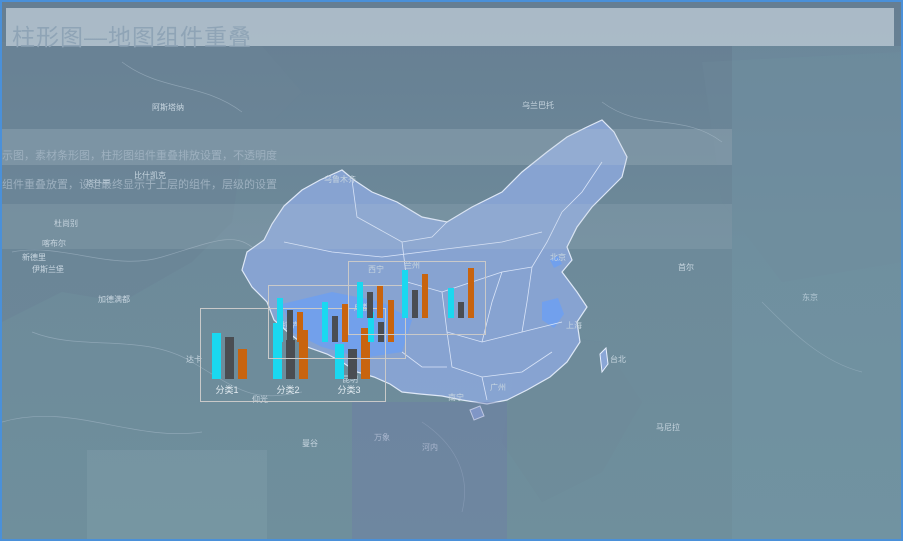 This screenshot has width=903, height=541. Describe the element at coordinates (288, 390) in the screenshot. I see `chart-category-label: 分类2` at that location.